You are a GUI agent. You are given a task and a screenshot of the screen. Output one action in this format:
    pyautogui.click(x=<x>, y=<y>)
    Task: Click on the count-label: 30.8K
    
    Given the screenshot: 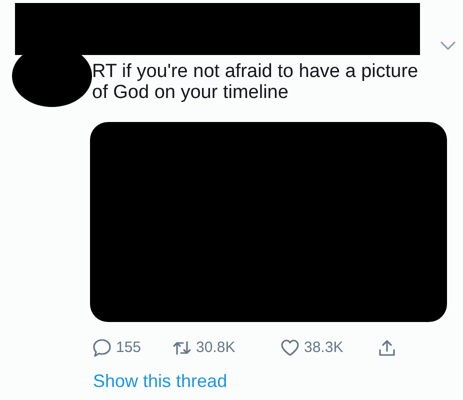 What is the action you would take?
    pyautogui.click(x=216, y=348)
    